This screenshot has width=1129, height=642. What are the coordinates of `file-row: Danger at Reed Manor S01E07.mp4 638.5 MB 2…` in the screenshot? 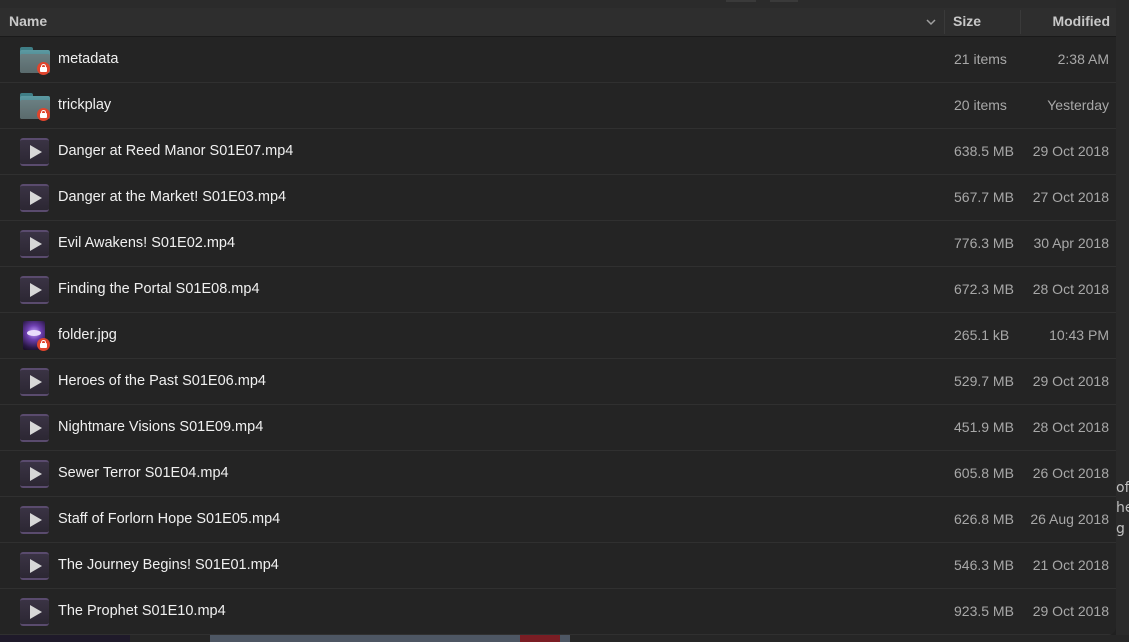 It's located at (558, 152).